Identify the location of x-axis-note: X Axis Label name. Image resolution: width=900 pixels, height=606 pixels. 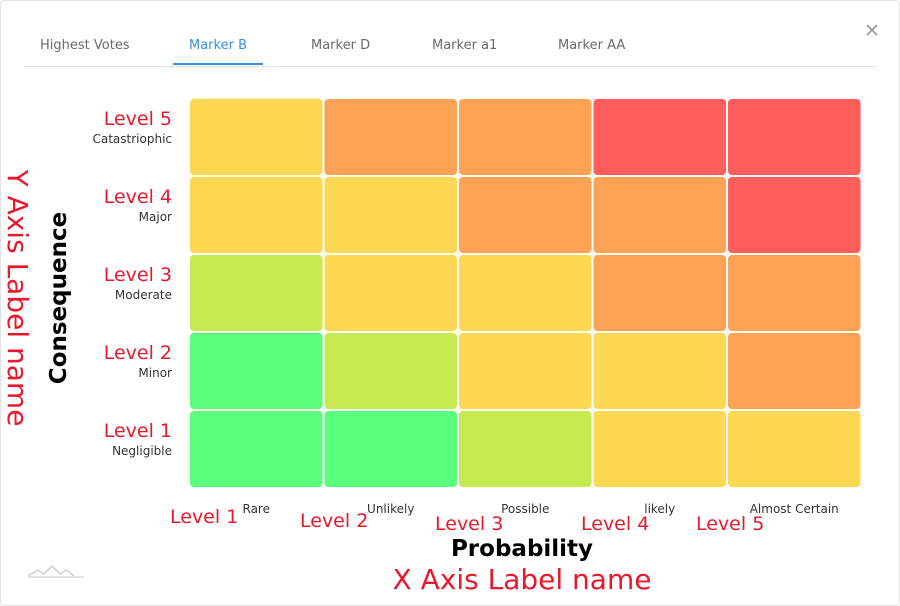
(522, 579).